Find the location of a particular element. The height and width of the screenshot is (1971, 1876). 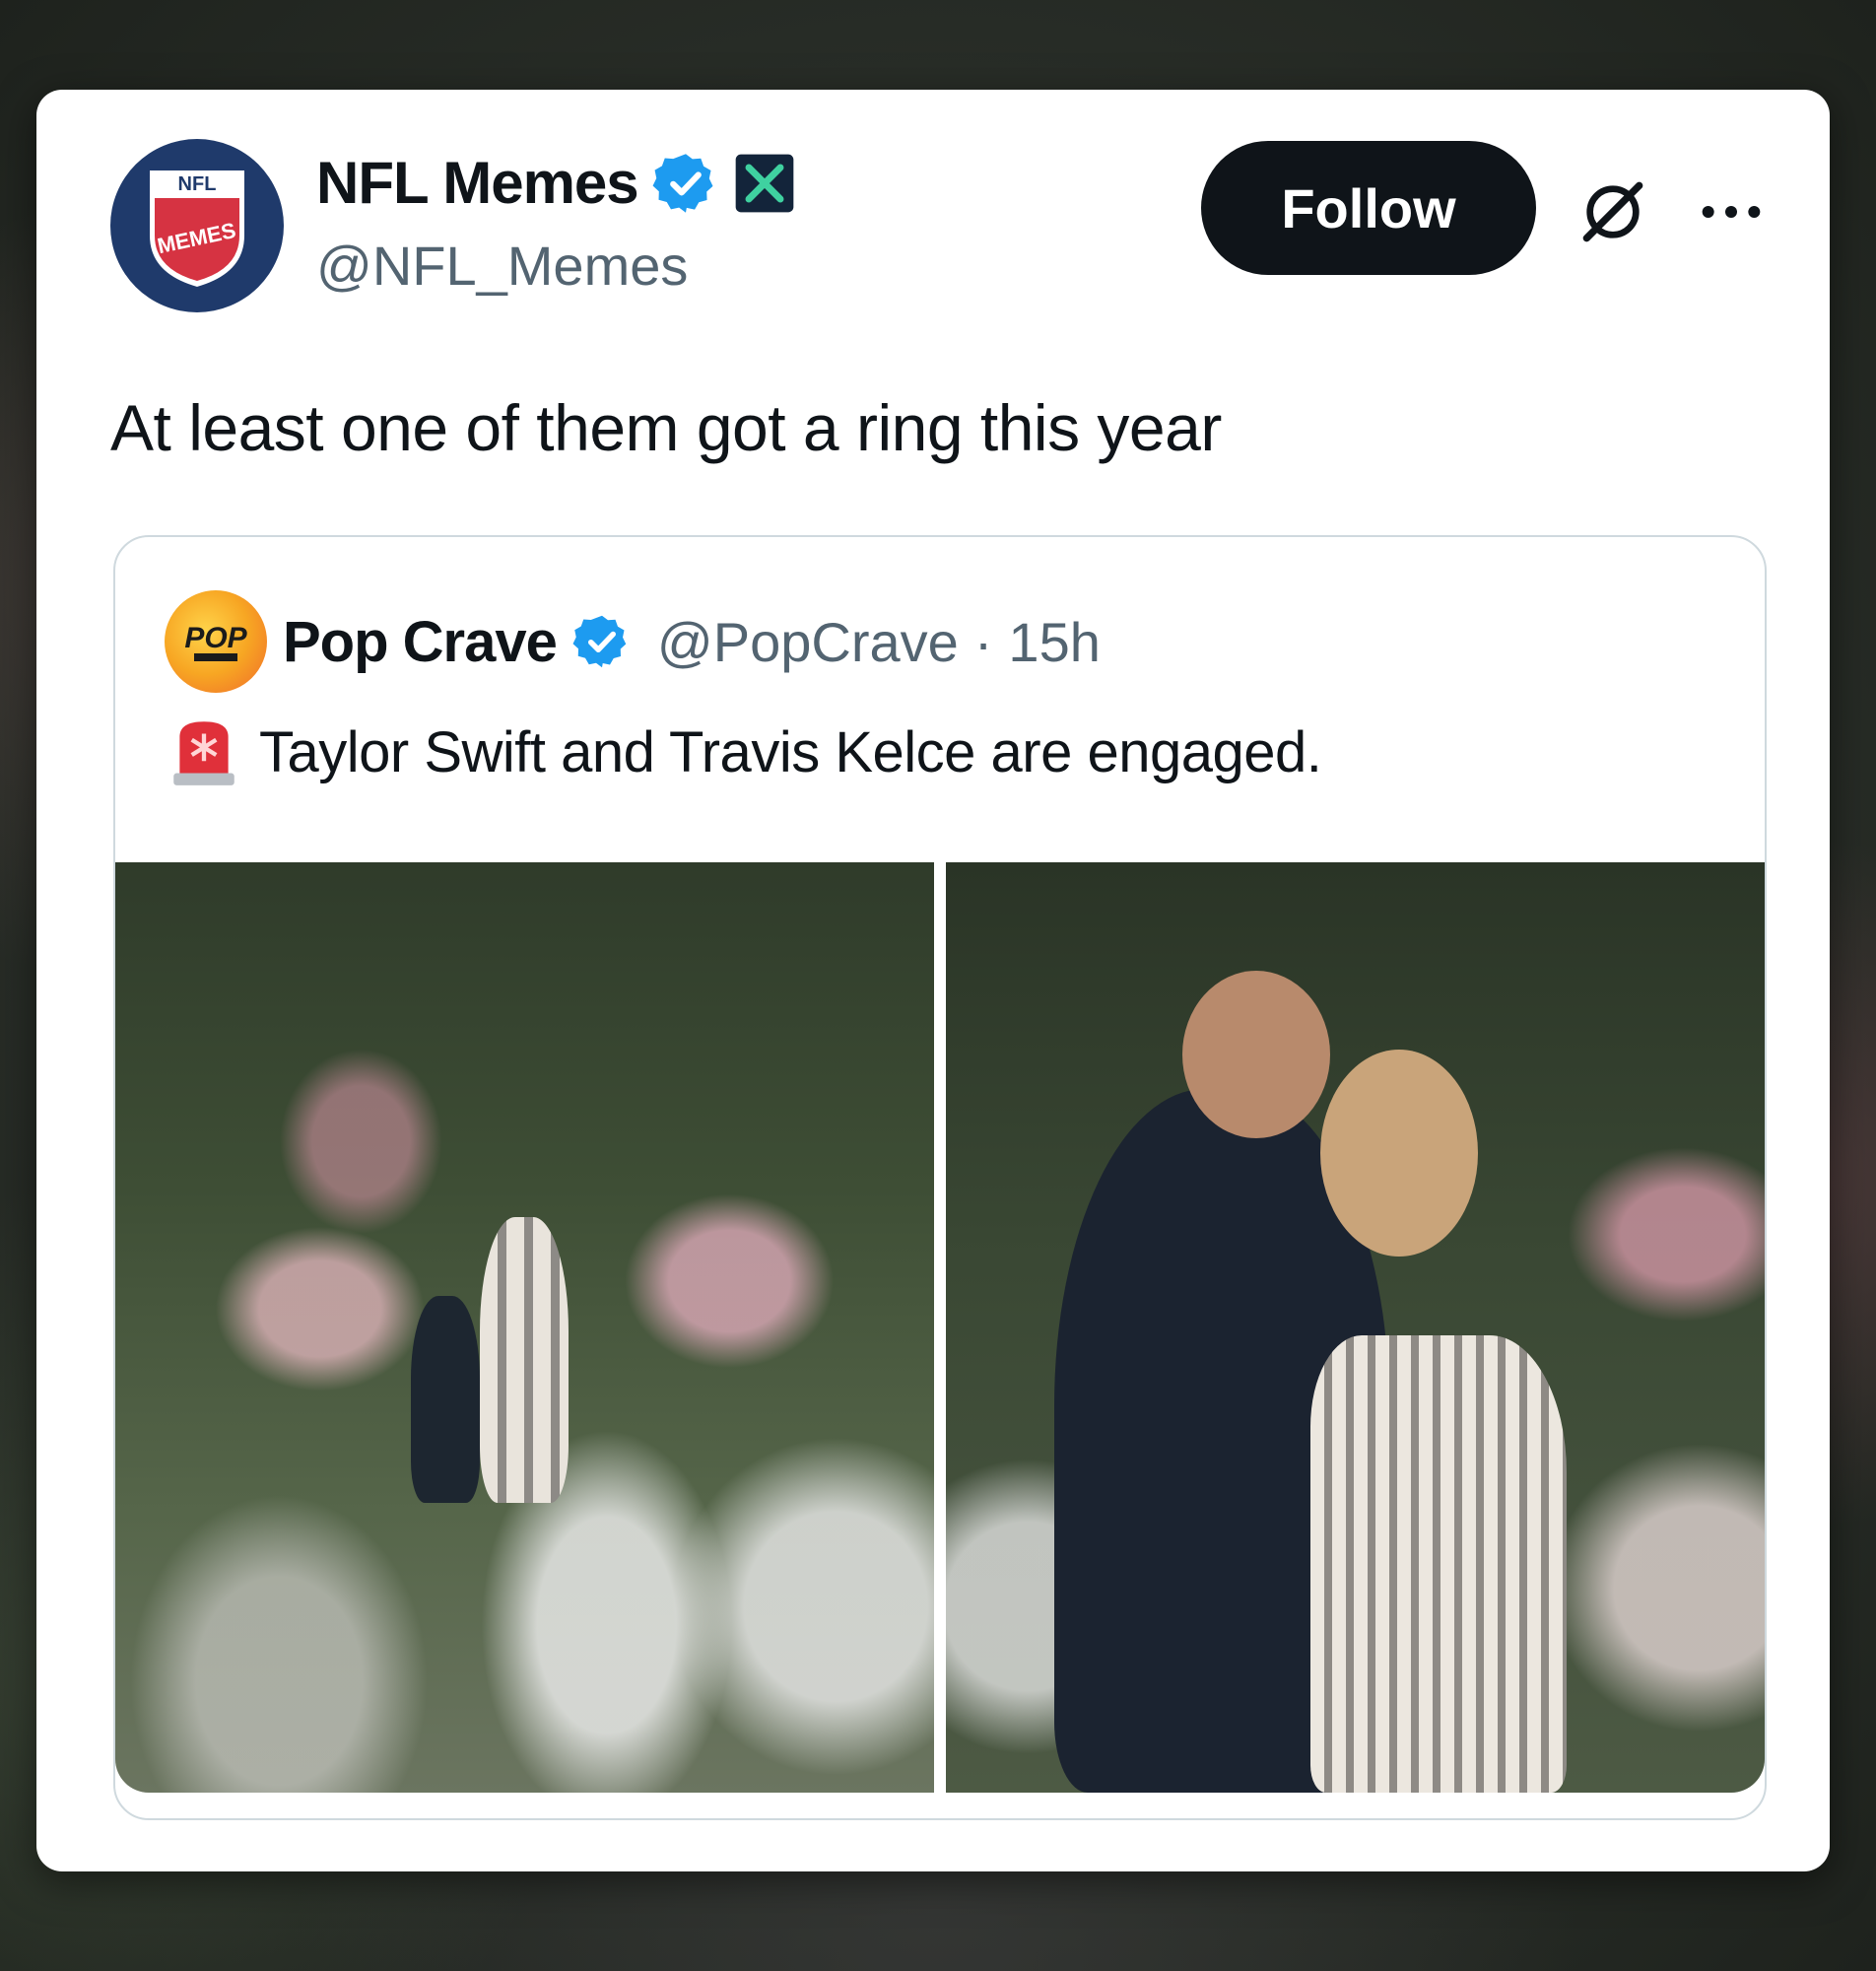

x-logo-icon is located at coordinates (764, 183).